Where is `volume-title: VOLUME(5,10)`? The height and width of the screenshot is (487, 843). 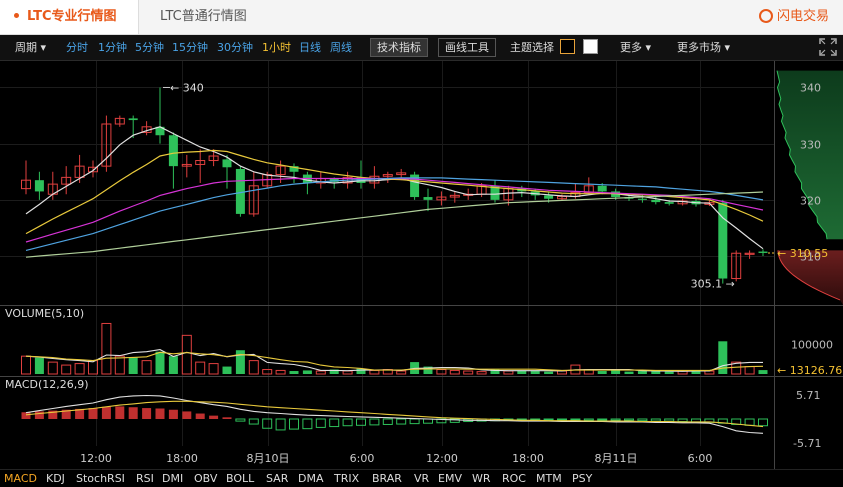 volume-title: VOLUME(5,10) is located at coordinates (44, 313).